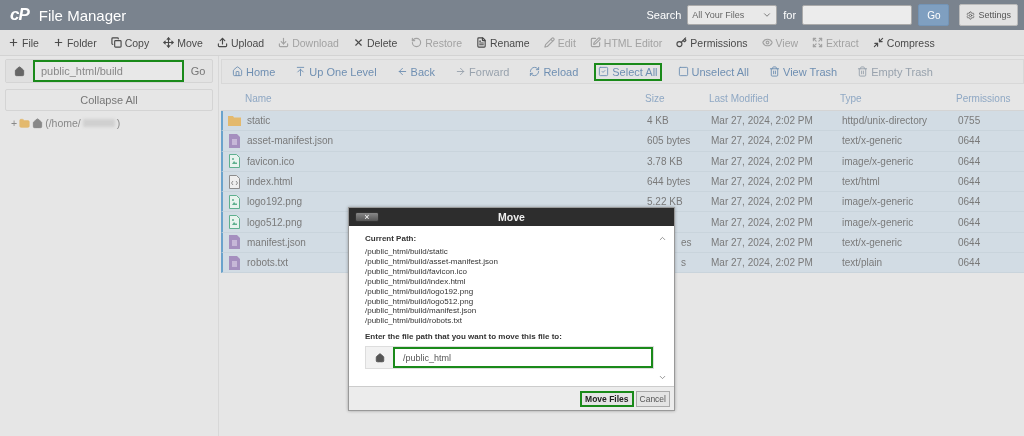 Image resolution: width=1024 pixels, height=436 pixels. Describe the element at coordinates (686, 242) in the screenshot. I see `file-size: es` at that location.